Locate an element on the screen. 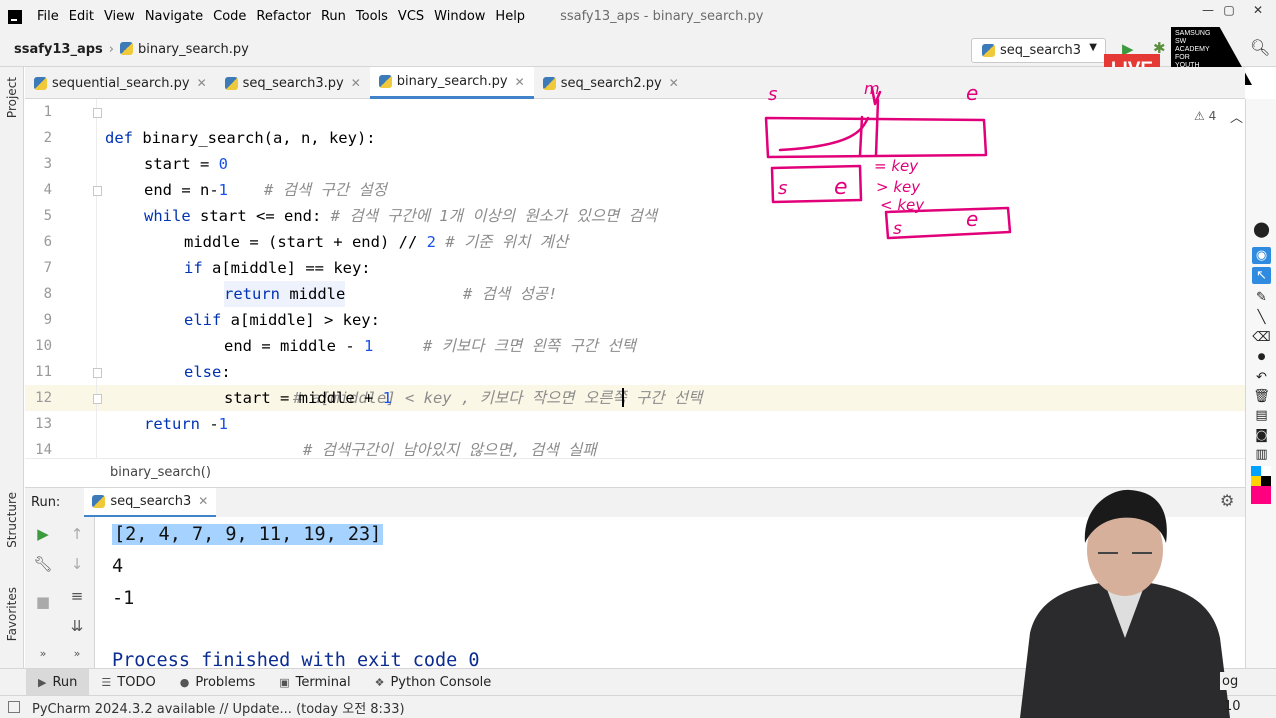 The width and height of the screenshot is (1276, 718). pencil-icon: ✎ is located at coordinates (1261, 297).